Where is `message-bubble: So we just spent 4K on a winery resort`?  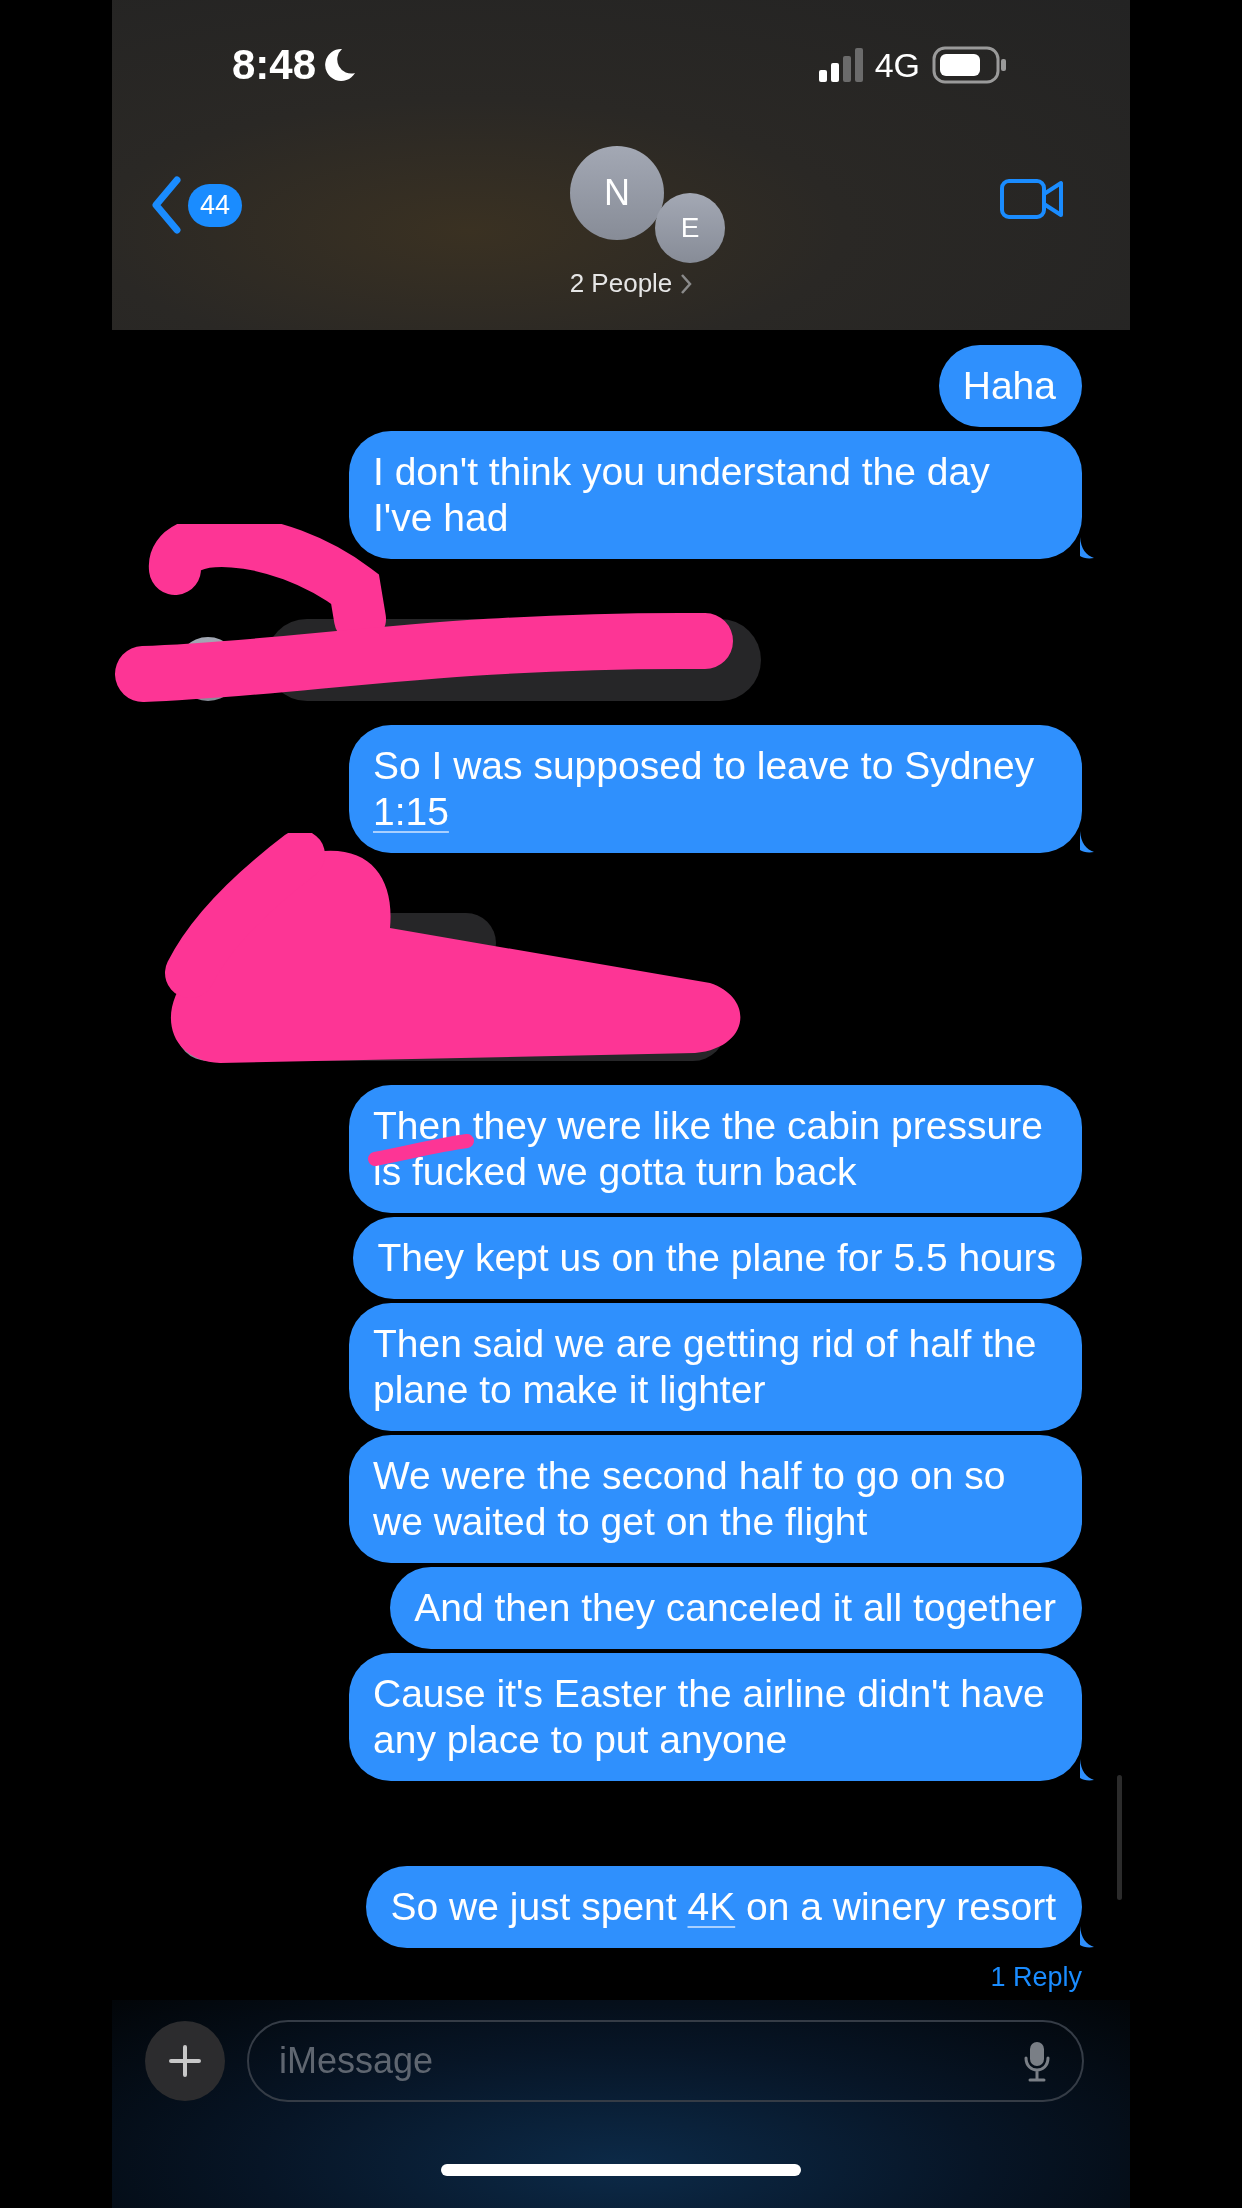
message-bubble: So we just spent 4K on a winery resort is located at coordinates (724, 1907).